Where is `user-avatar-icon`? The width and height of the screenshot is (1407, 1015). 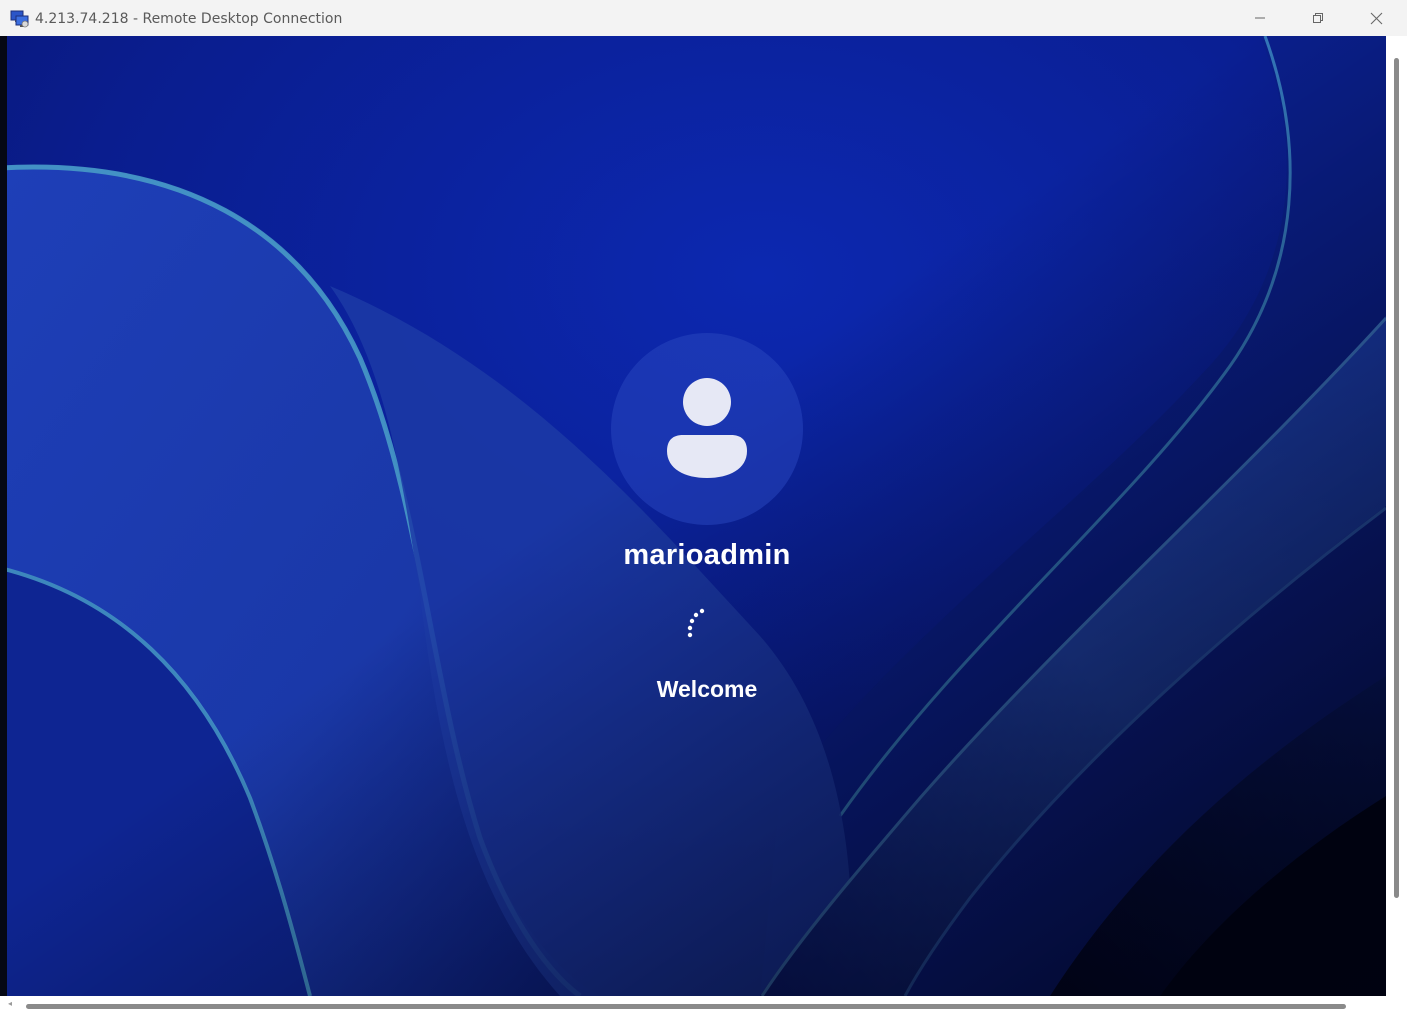
user-avatar-icon is located at coordinates (707, 428).